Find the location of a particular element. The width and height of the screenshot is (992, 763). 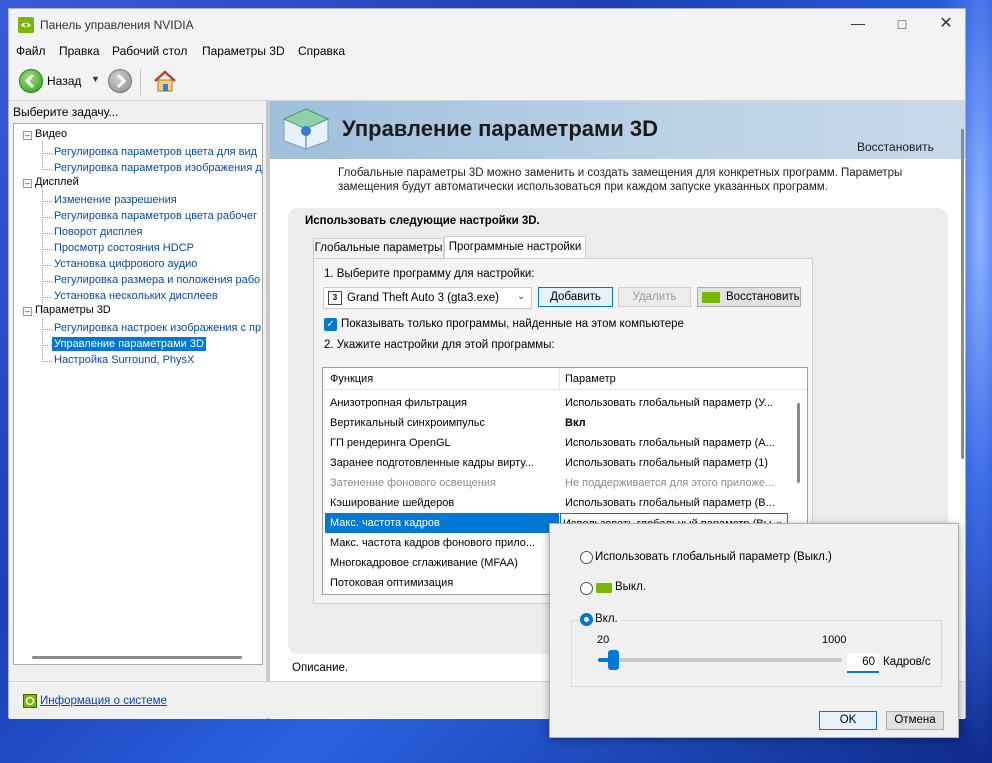

grid-header: Функция Параметр is located at coordinates (565, 379).